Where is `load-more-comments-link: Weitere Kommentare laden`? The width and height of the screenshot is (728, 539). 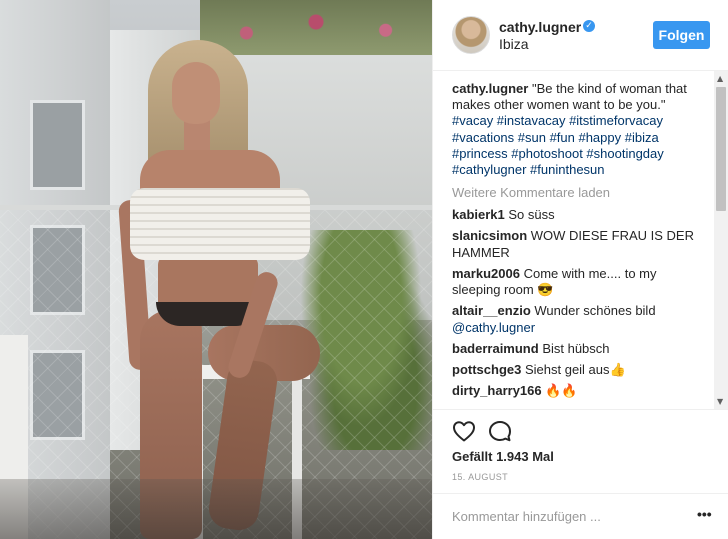
load-more-comments-link: Weitere Kommentare laden is located at coordinates (531, 192).